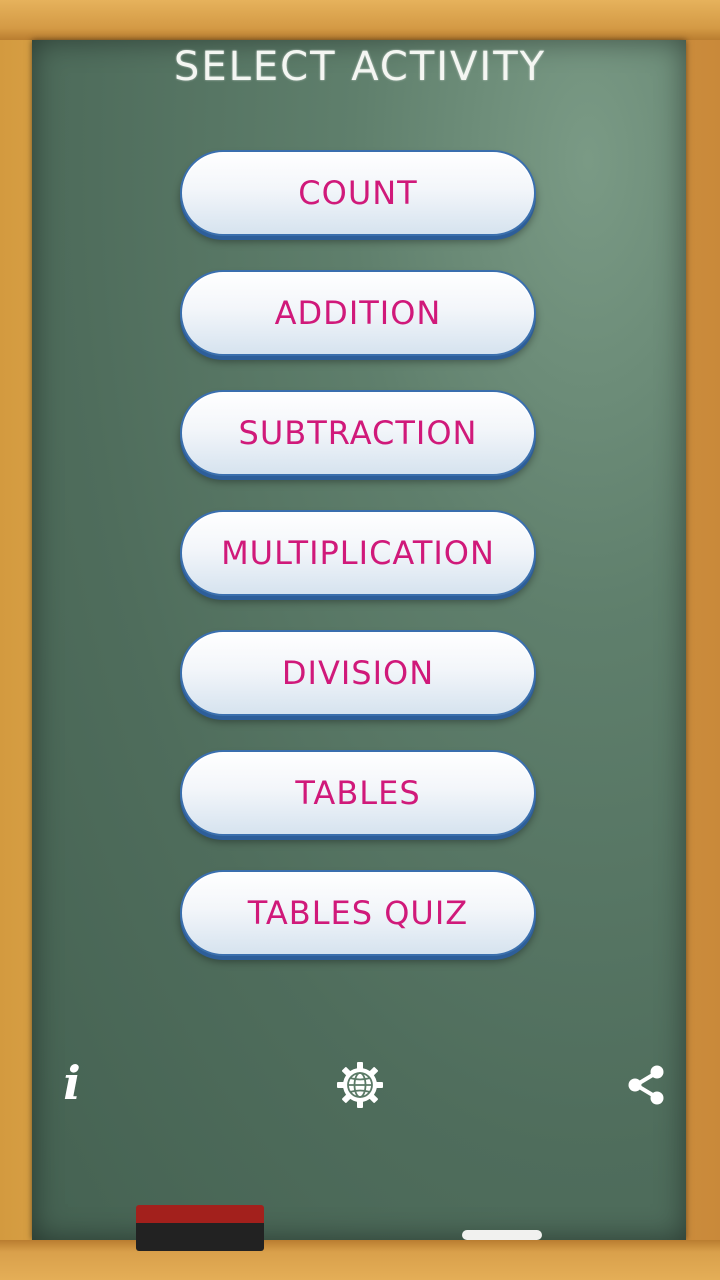  What do you see at coordinates (358, 313) in the screenshot?
I see `addition-button: ADDITION` at bounding box center [358, 313].